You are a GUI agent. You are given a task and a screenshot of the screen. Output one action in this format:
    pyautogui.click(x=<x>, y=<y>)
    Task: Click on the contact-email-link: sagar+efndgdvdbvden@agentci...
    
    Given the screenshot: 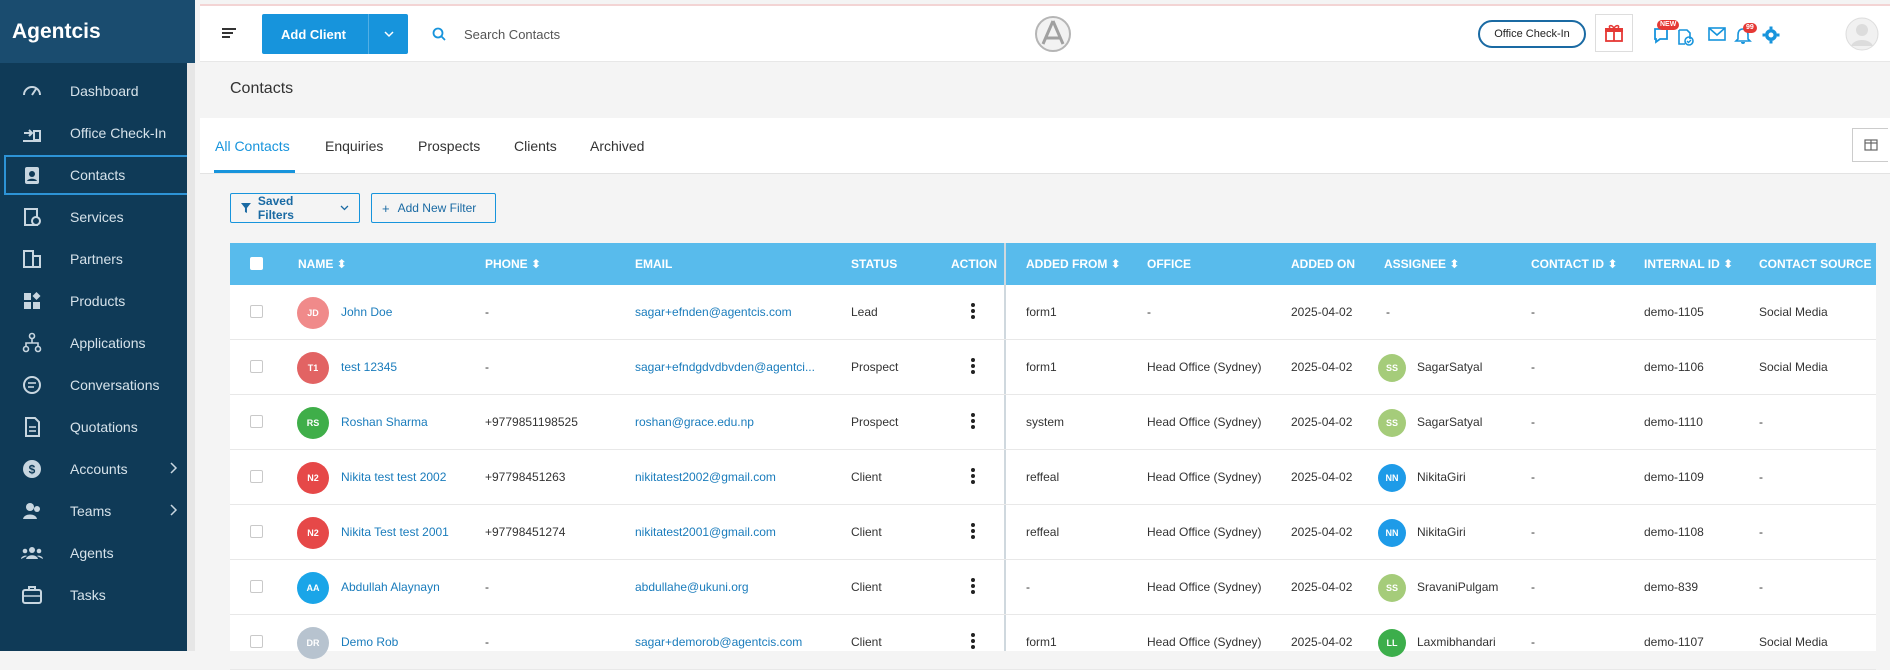 What is the action you would take?
    pyautogui.click(x=725, y=367)
    